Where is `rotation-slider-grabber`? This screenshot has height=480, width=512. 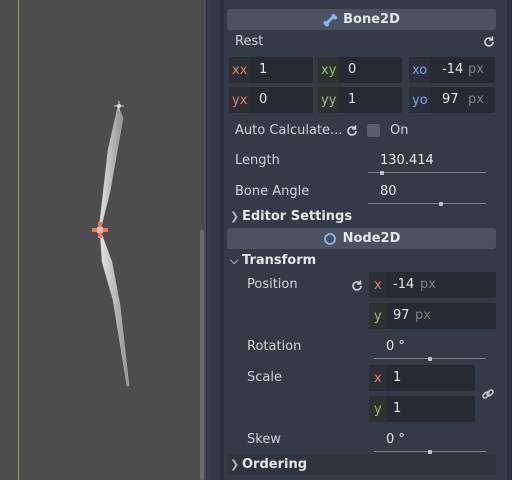
rotation-slider-grabber is located at coordinates (430, 359).